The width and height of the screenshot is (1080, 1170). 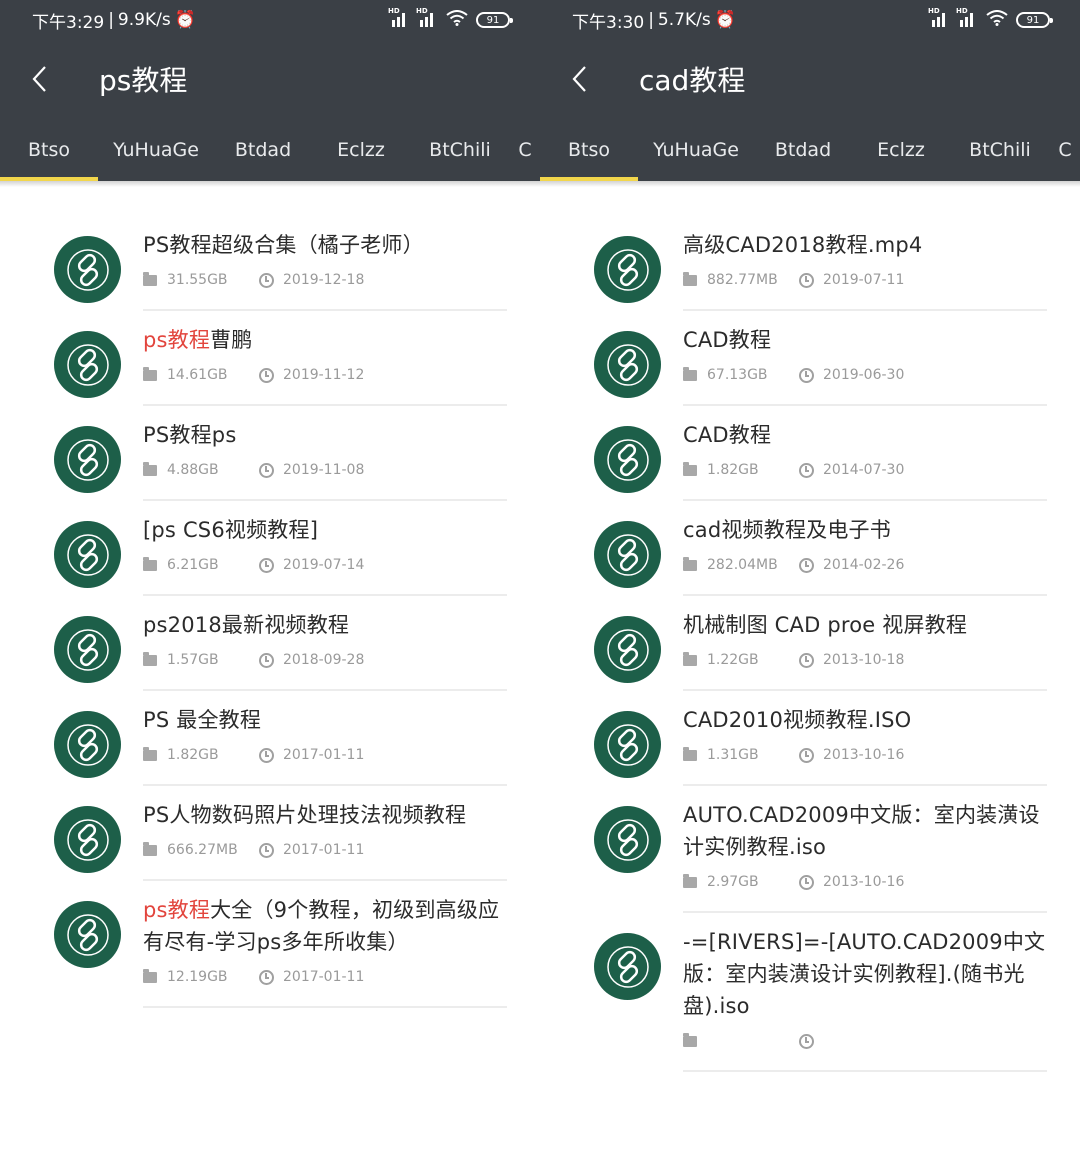 What do you see at coordinates (270, 453) in the screenshot?
I see `list-item: PS教程ps 4.88GB 2019-11-08` at bounding box center [270, 453].